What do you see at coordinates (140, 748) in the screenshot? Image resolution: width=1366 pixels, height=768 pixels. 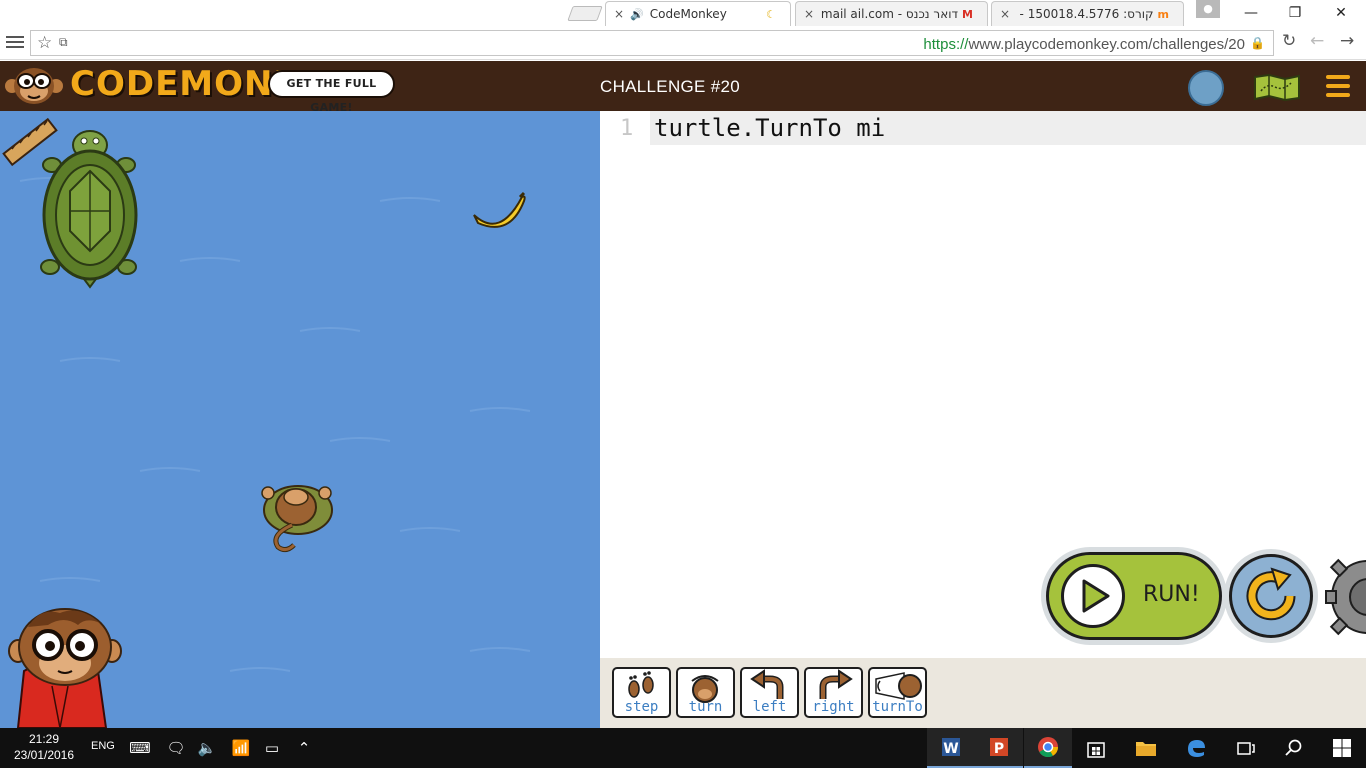 I see `keyboard-icon: ⌨` at bounding box center [140, 748].